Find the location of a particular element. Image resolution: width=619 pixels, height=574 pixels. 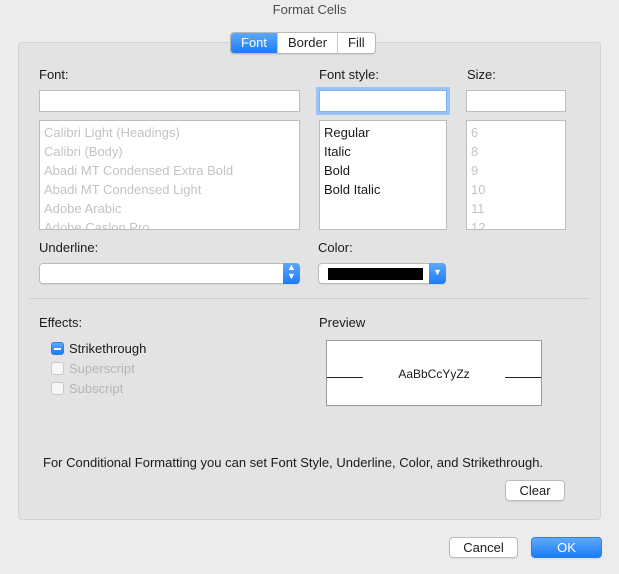

color-swatch is located at coordinates (375, 274).